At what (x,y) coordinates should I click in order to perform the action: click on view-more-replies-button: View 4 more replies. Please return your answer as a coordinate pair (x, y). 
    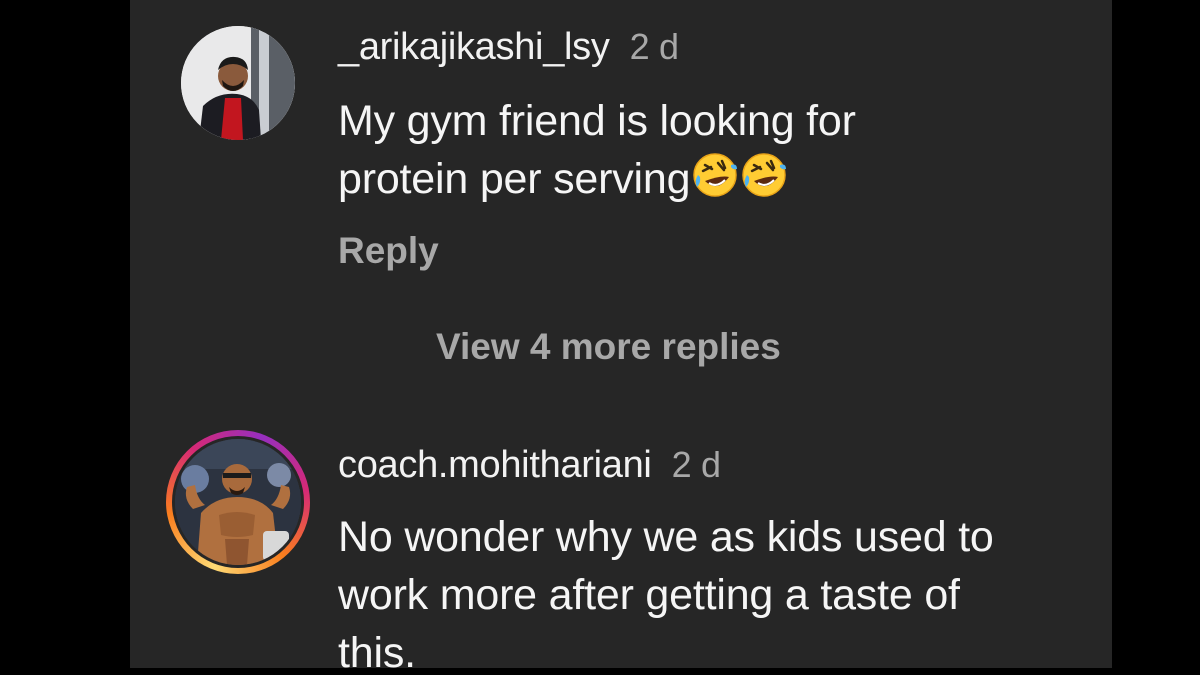
    Looking at the image, I should click on (608, 347).